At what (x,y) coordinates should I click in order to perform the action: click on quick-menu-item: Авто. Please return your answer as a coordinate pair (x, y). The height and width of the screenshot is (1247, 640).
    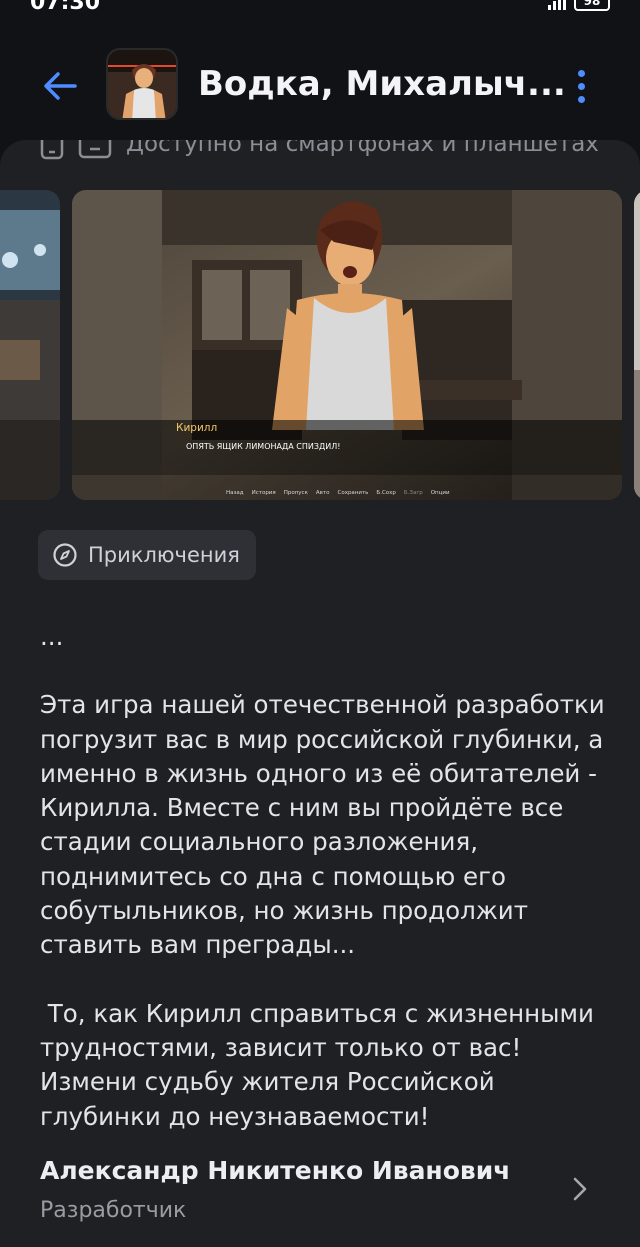
    Looking at the image, I should click on (322, 493).